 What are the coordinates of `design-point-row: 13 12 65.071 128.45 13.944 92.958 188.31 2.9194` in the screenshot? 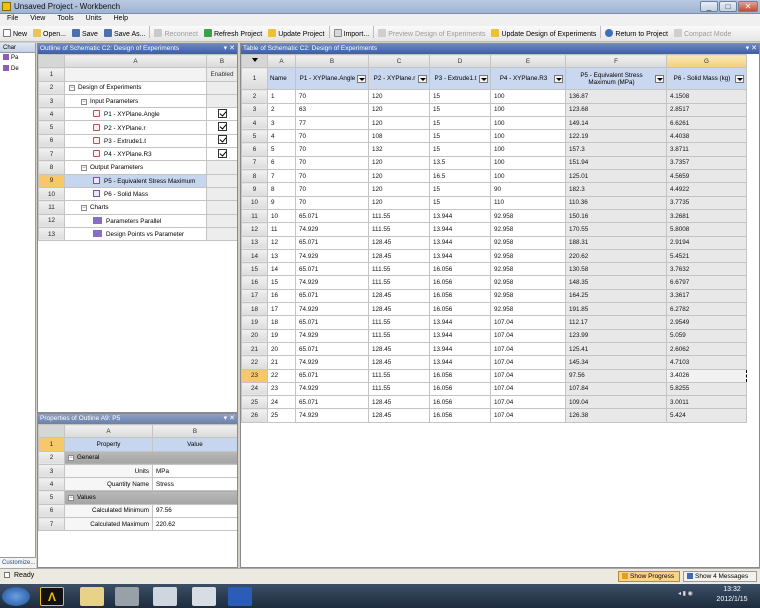 It's located at (494, 242).